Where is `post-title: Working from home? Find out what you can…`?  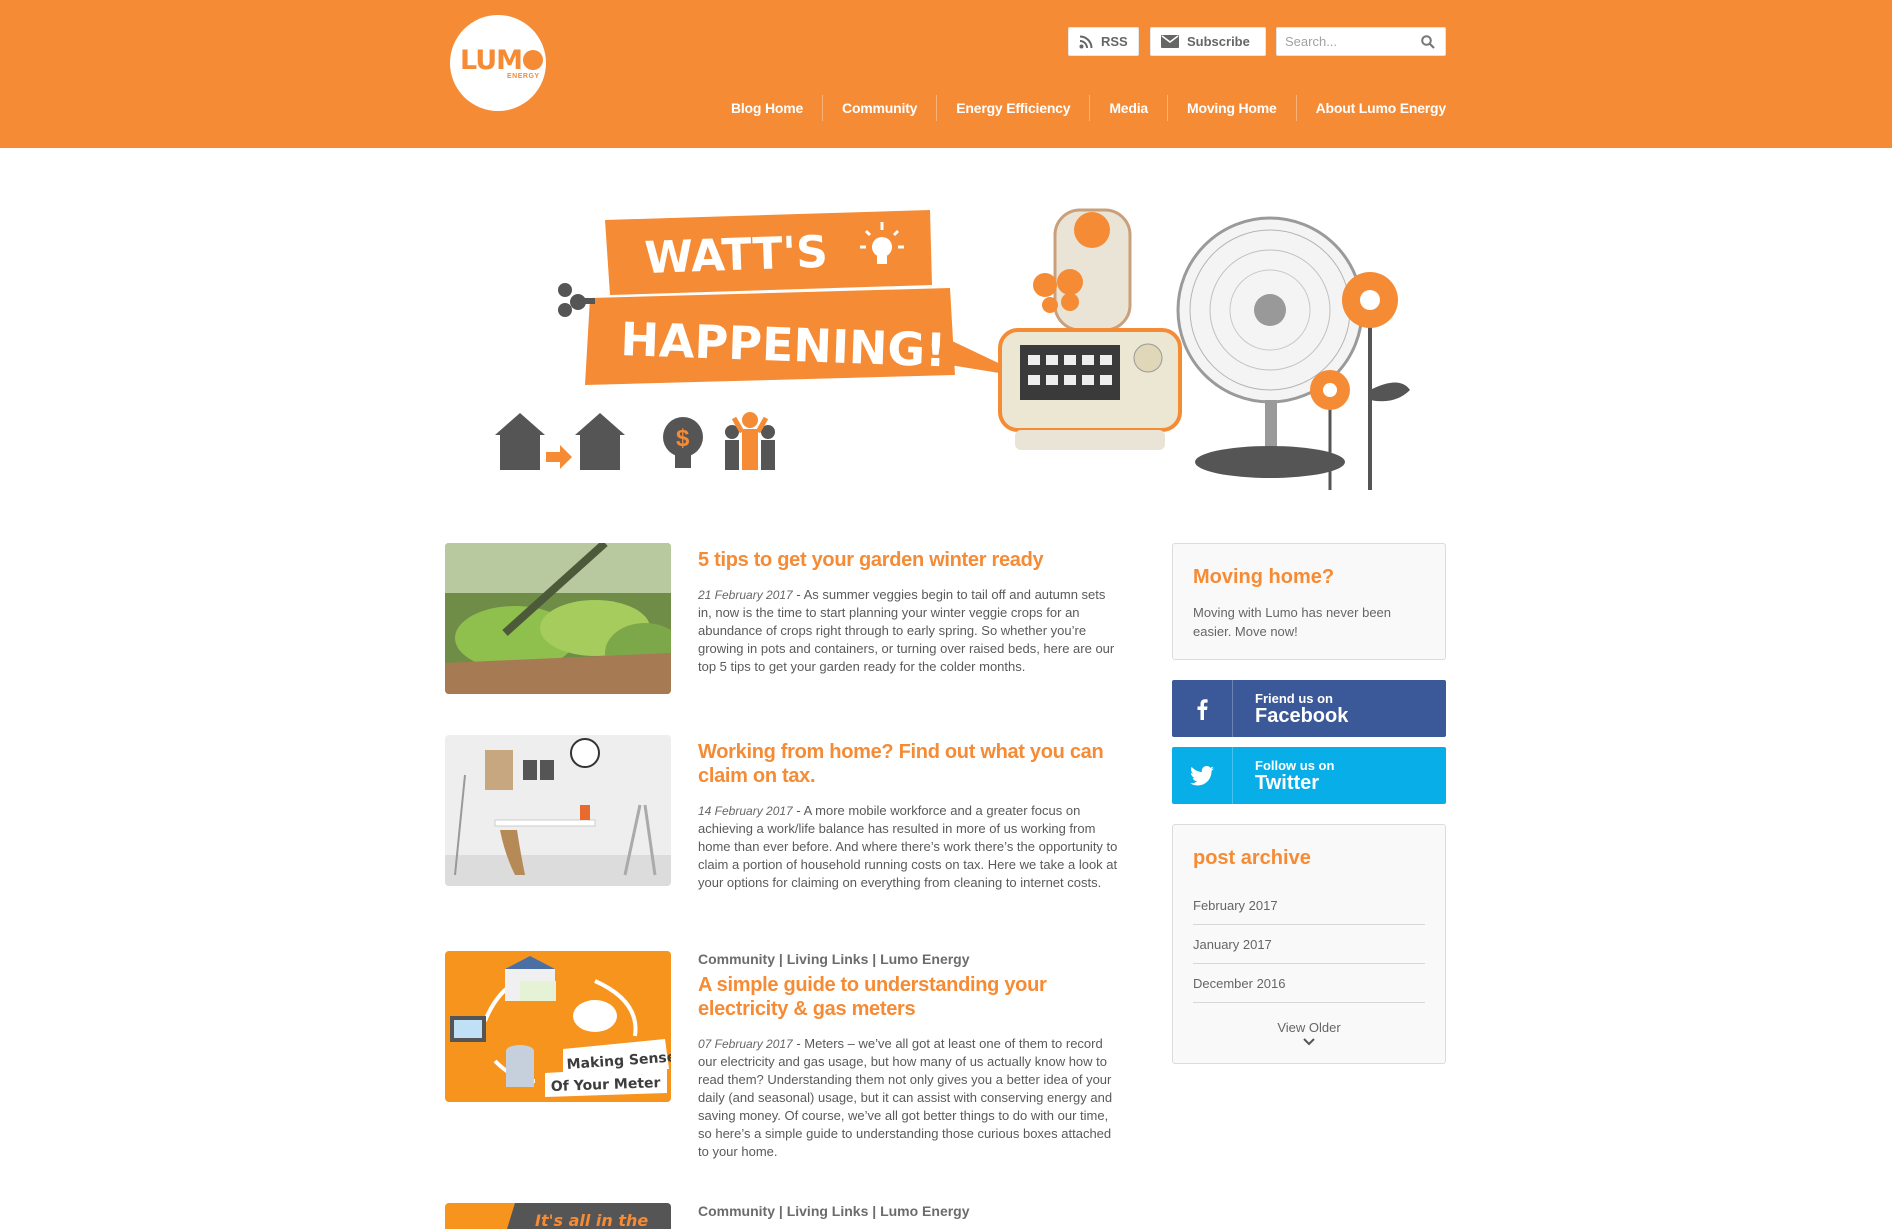 post-title: Working from home? Find out what you can… is located at coordinates (908, 764).